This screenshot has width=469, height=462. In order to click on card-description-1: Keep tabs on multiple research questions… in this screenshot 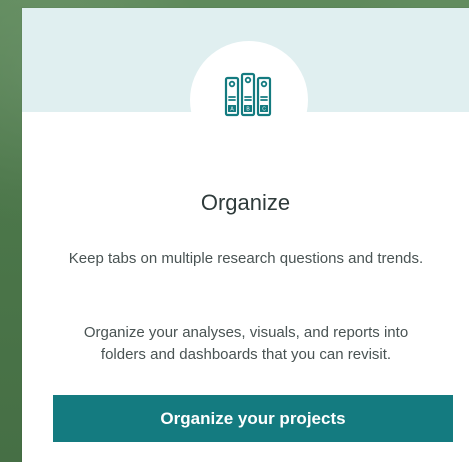, I will do `click(246, 258)`.